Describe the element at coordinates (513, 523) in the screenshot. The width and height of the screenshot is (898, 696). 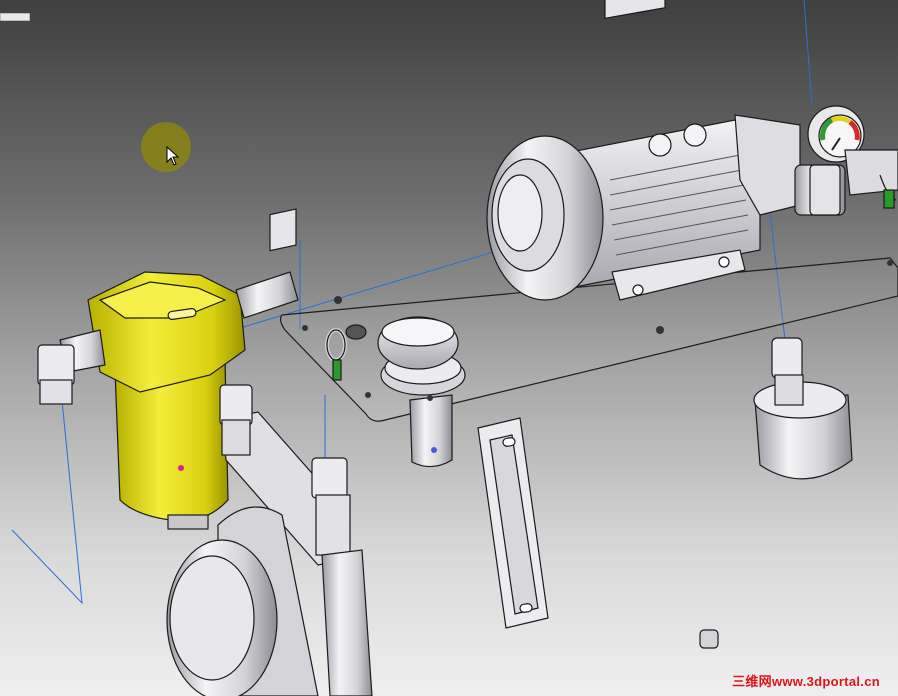
I see `level-gauge` at that location.